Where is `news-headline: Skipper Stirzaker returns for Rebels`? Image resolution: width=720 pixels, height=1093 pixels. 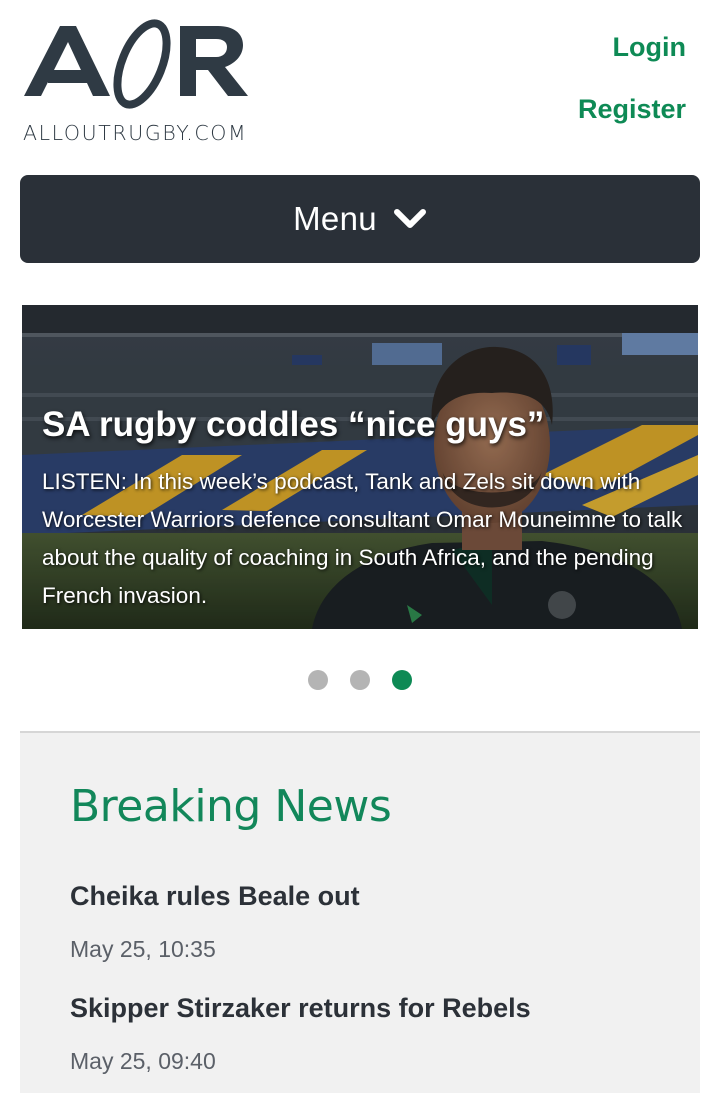
news-headline: Skipper Stirzaker returns for Rebels is located at coordinates (300, 1008).